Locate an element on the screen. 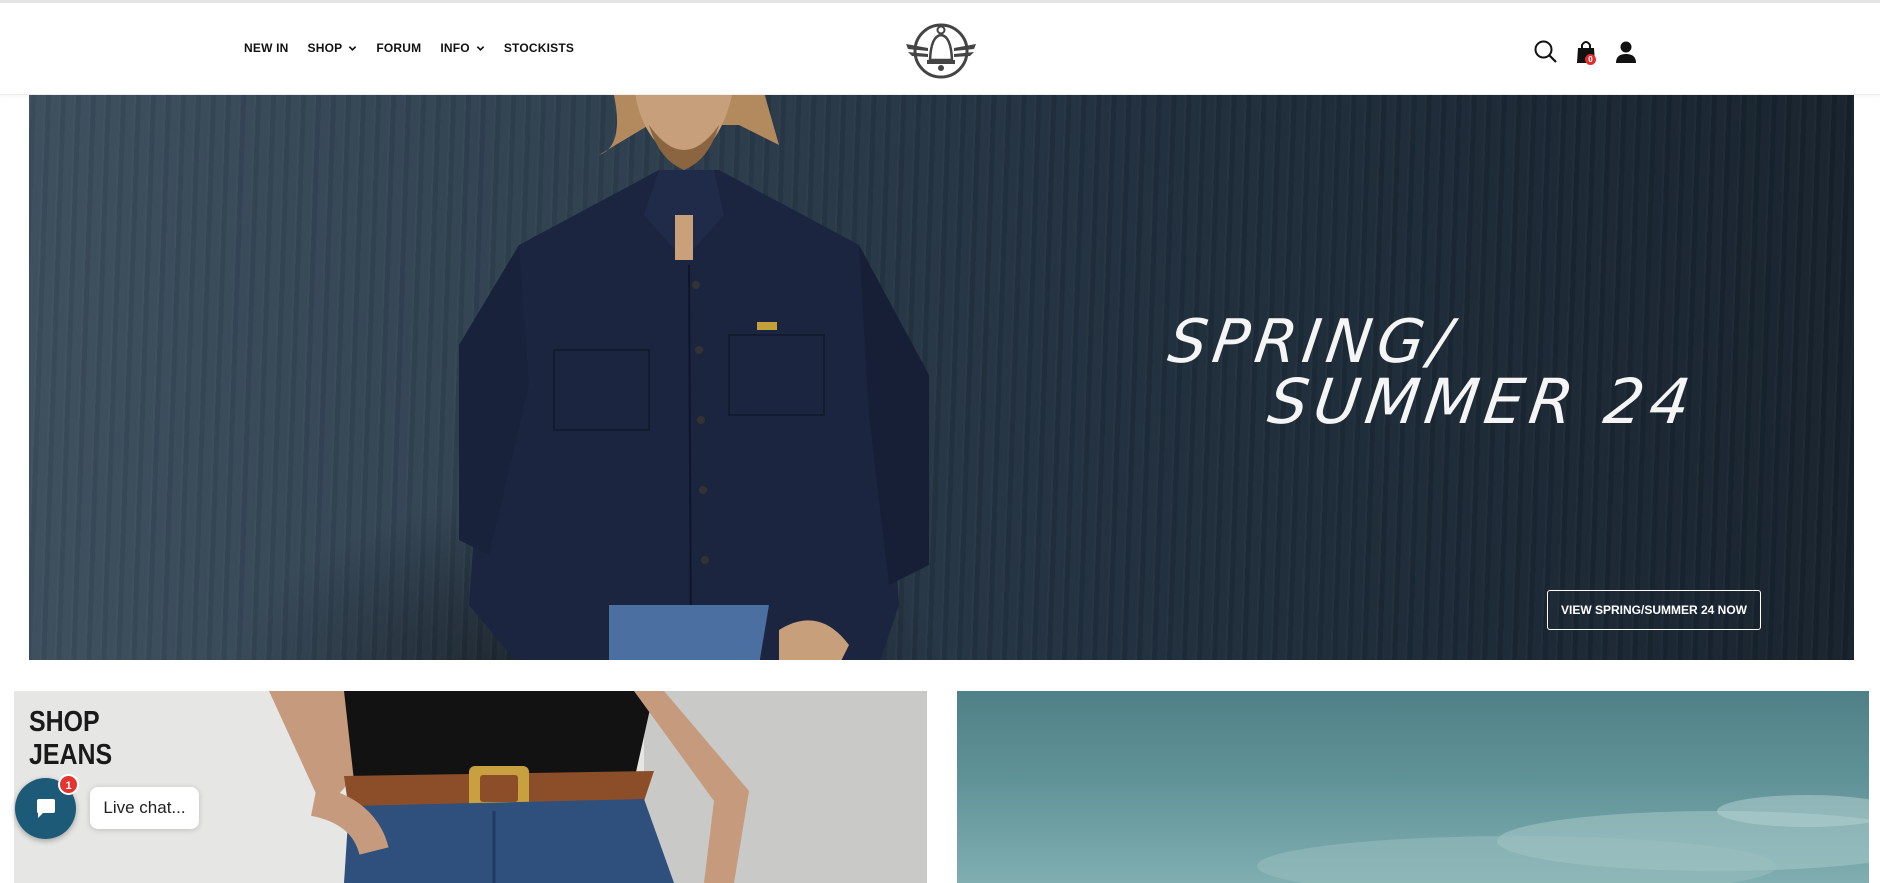  cart-button: 0 is located at coordinates (1586, 52).